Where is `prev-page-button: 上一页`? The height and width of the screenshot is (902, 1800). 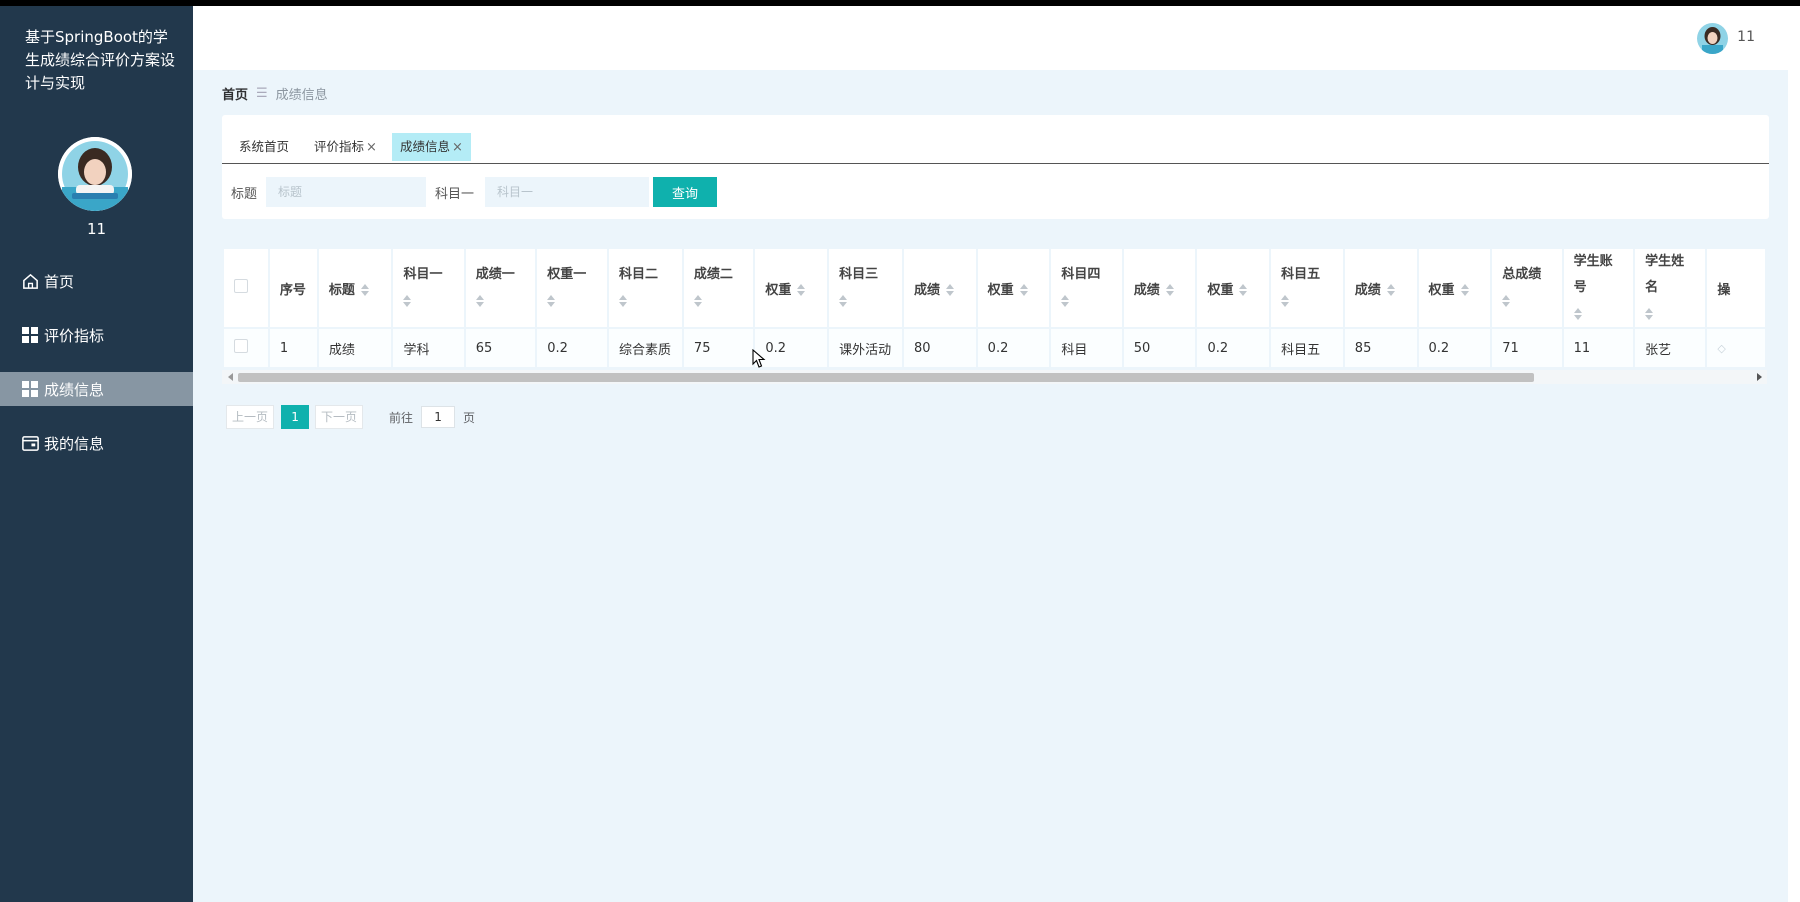
prev-page-button: 上一页 is located at coordinates (250, 417).